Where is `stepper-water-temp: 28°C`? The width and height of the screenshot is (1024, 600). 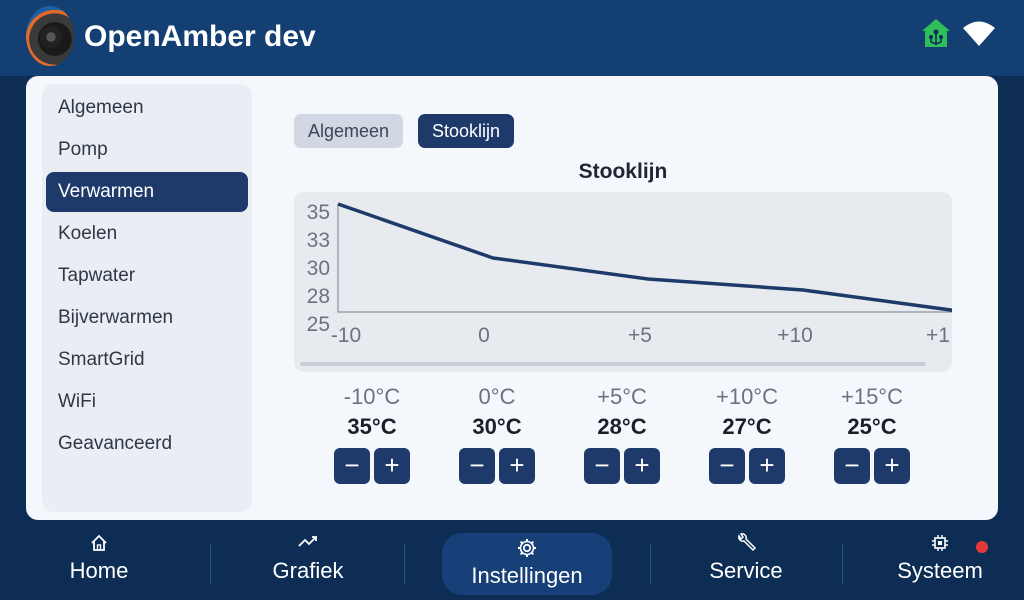
stepper-water-temp: 28°C is located at coordinates (622, 426).